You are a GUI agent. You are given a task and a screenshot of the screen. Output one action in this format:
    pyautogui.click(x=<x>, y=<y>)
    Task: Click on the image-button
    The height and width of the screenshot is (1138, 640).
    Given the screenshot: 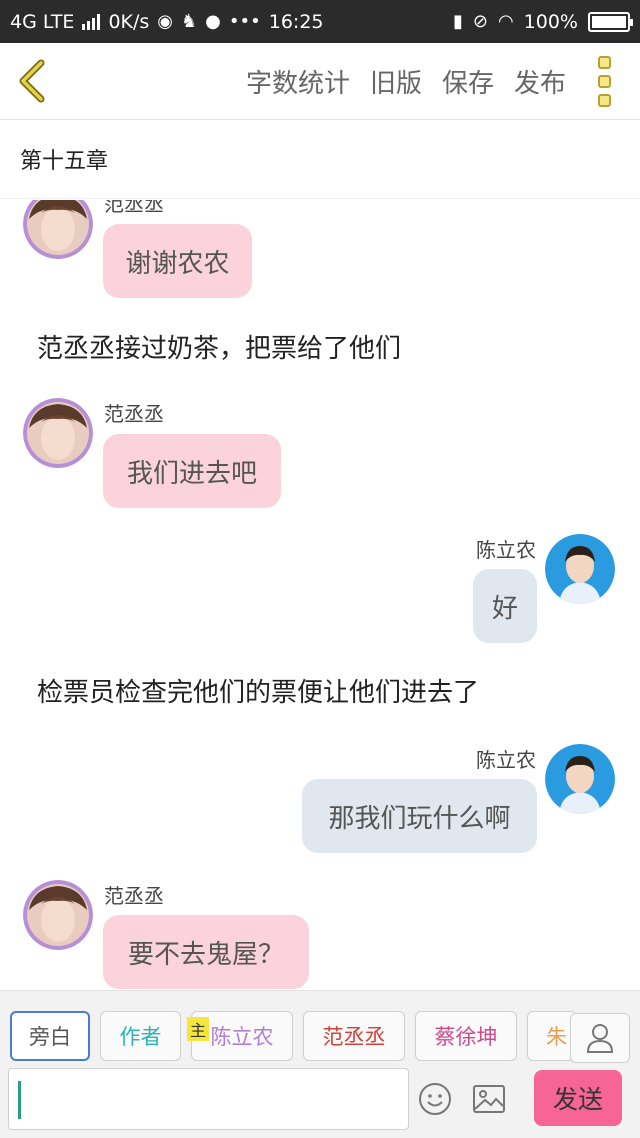 What is the action you would take?
    pyautogui.click(x=489, y=1099)
    